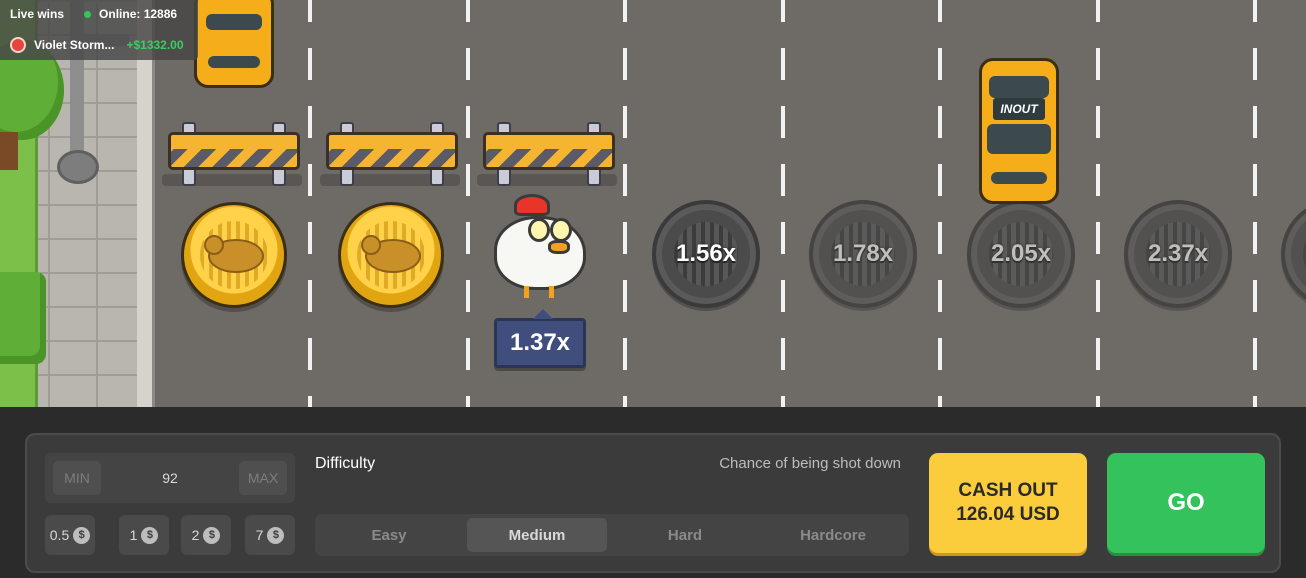 The height and width of the screenshot is (578, 1306). What do you see at coordinates (37, 14) in the screenshot?
I see `live-wins-title: Live wins` at bounding box center [37, 14].